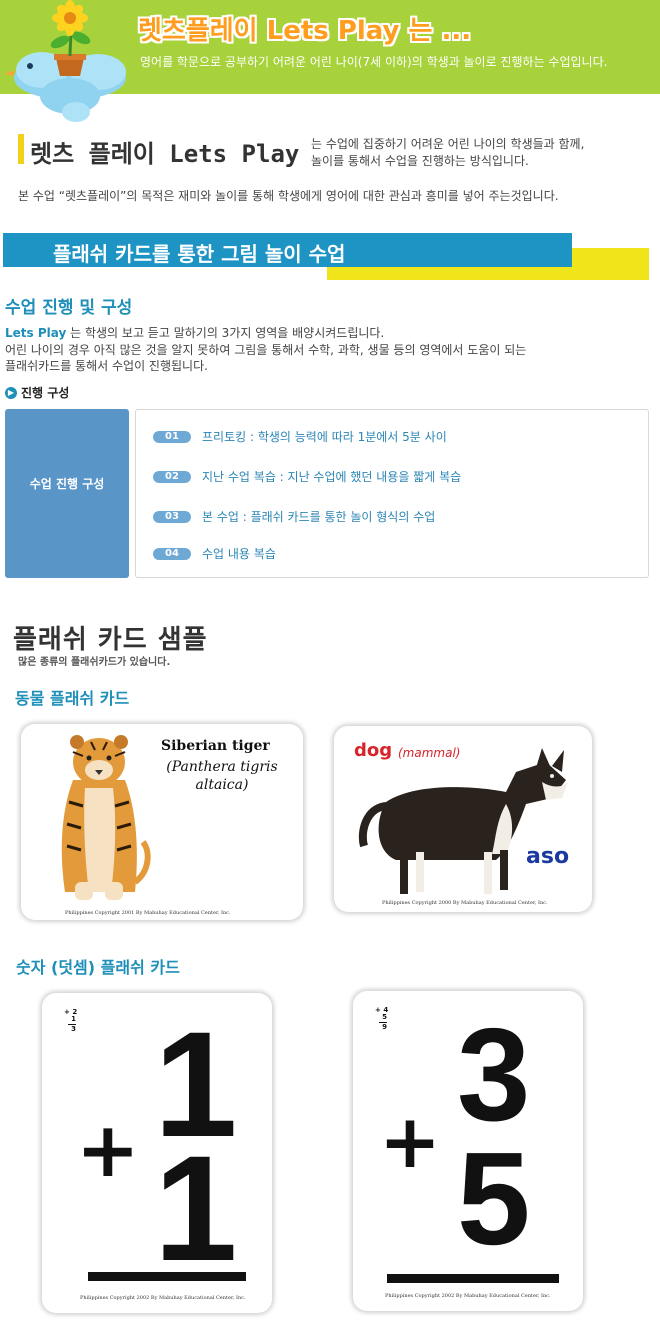  Describe the element at coordinates (65, 61) in the screenshot. I see `mascot-flower-bird-icon` at that location.